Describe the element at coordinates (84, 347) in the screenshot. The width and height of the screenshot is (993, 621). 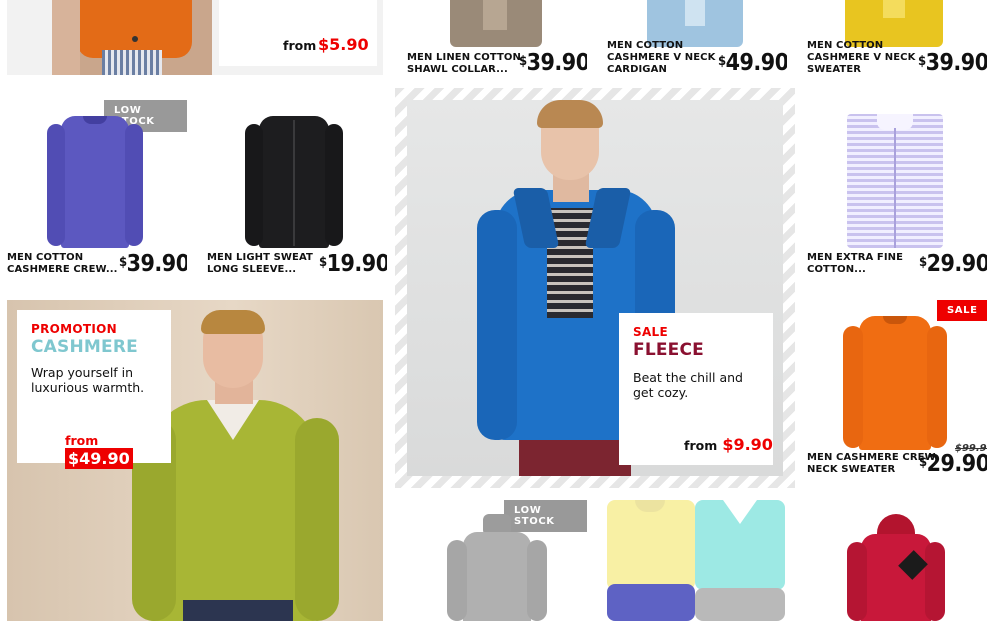
I see `promo-title: CASHMERE` at that location.